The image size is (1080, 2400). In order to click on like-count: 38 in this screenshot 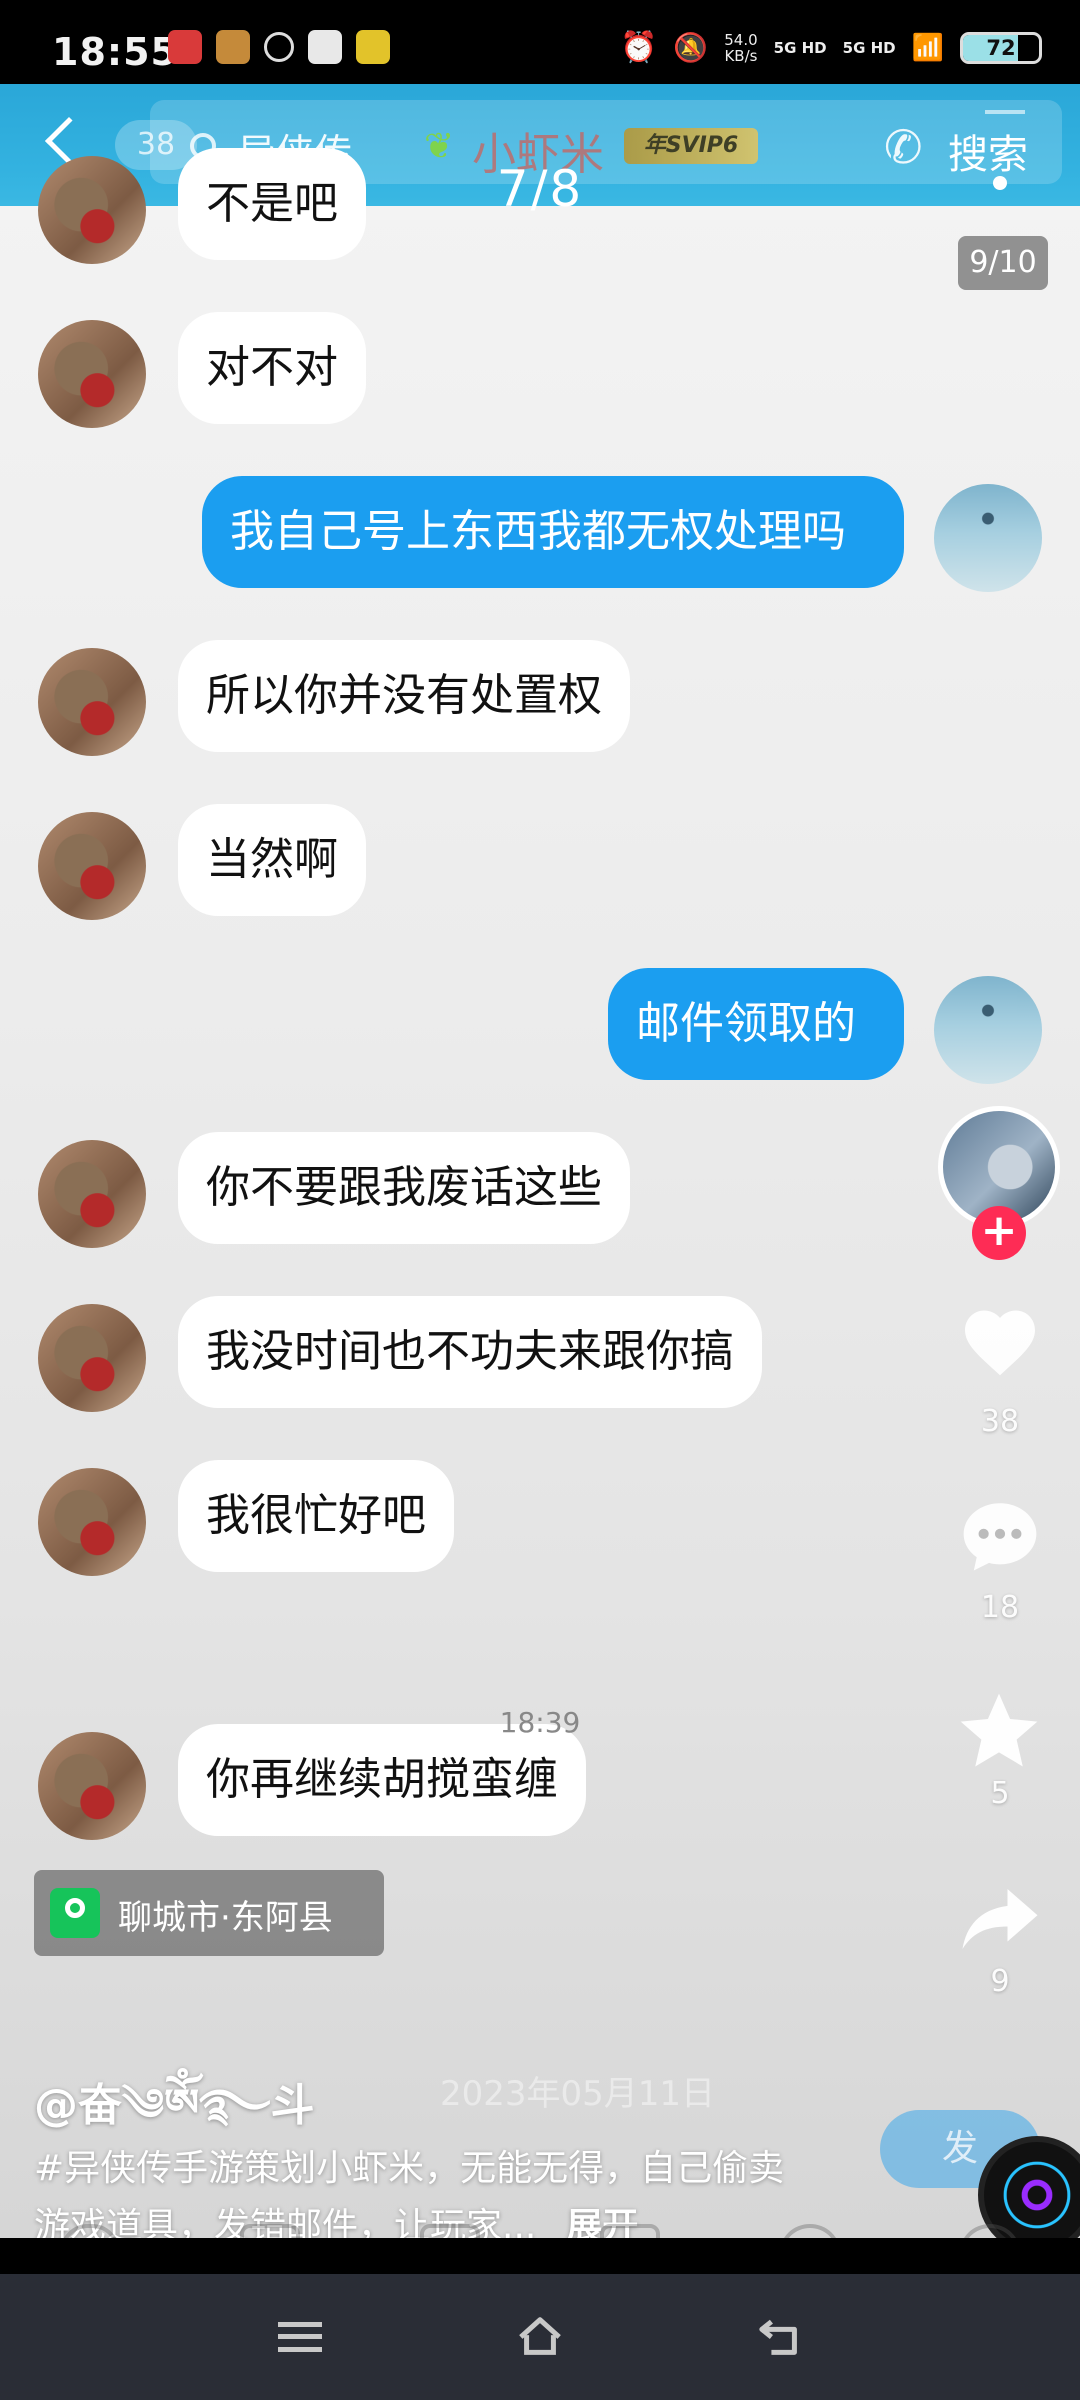, I will do `click(1000, 1421)`.